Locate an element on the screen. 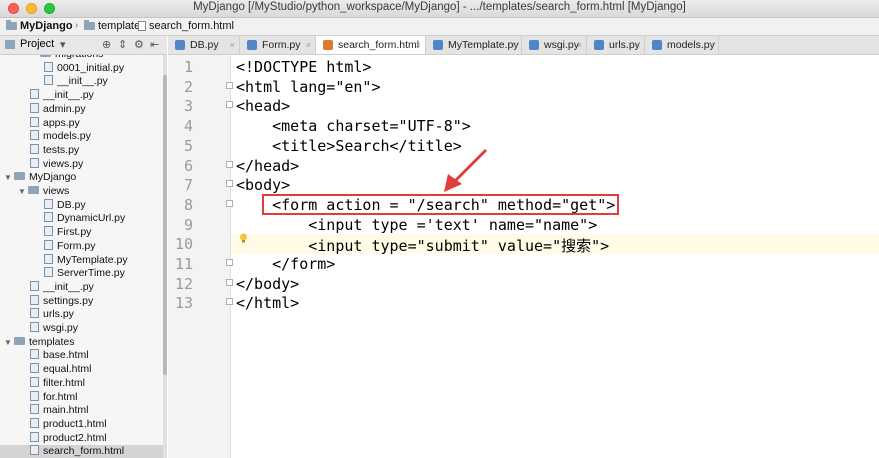 The width and height of the screenshot is (879, 458). breadcrumb-templates: templates is located at coordinates (115, 26).